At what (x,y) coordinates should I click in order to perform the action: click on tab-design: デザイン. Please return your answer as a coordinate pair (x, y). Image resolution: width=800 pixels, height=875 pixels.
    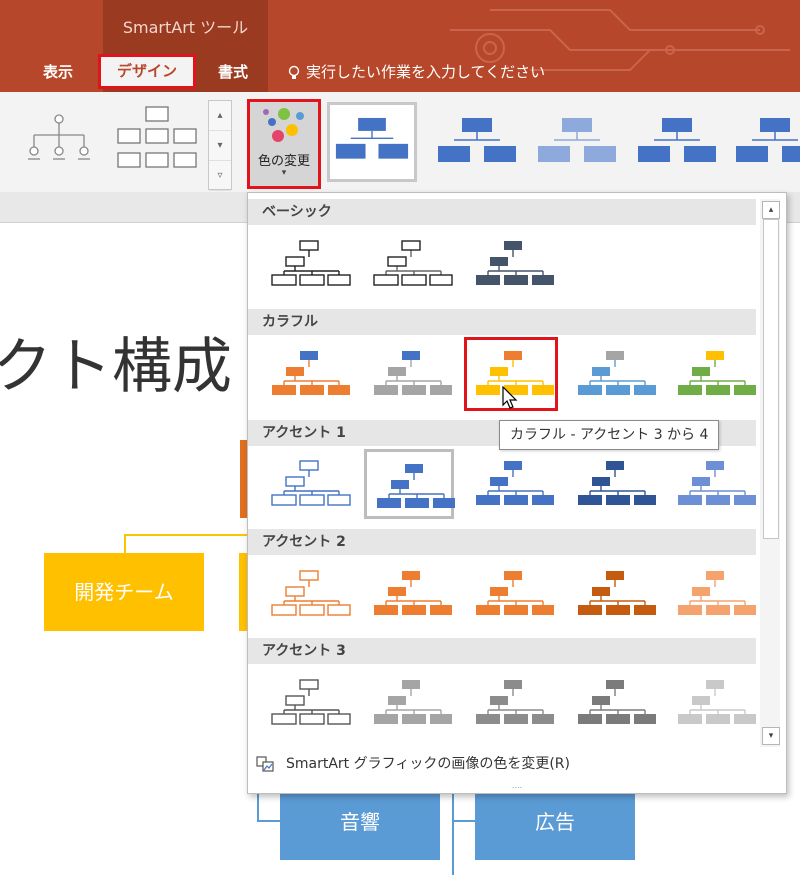
    Looking at the image, I should click on (147, 71).